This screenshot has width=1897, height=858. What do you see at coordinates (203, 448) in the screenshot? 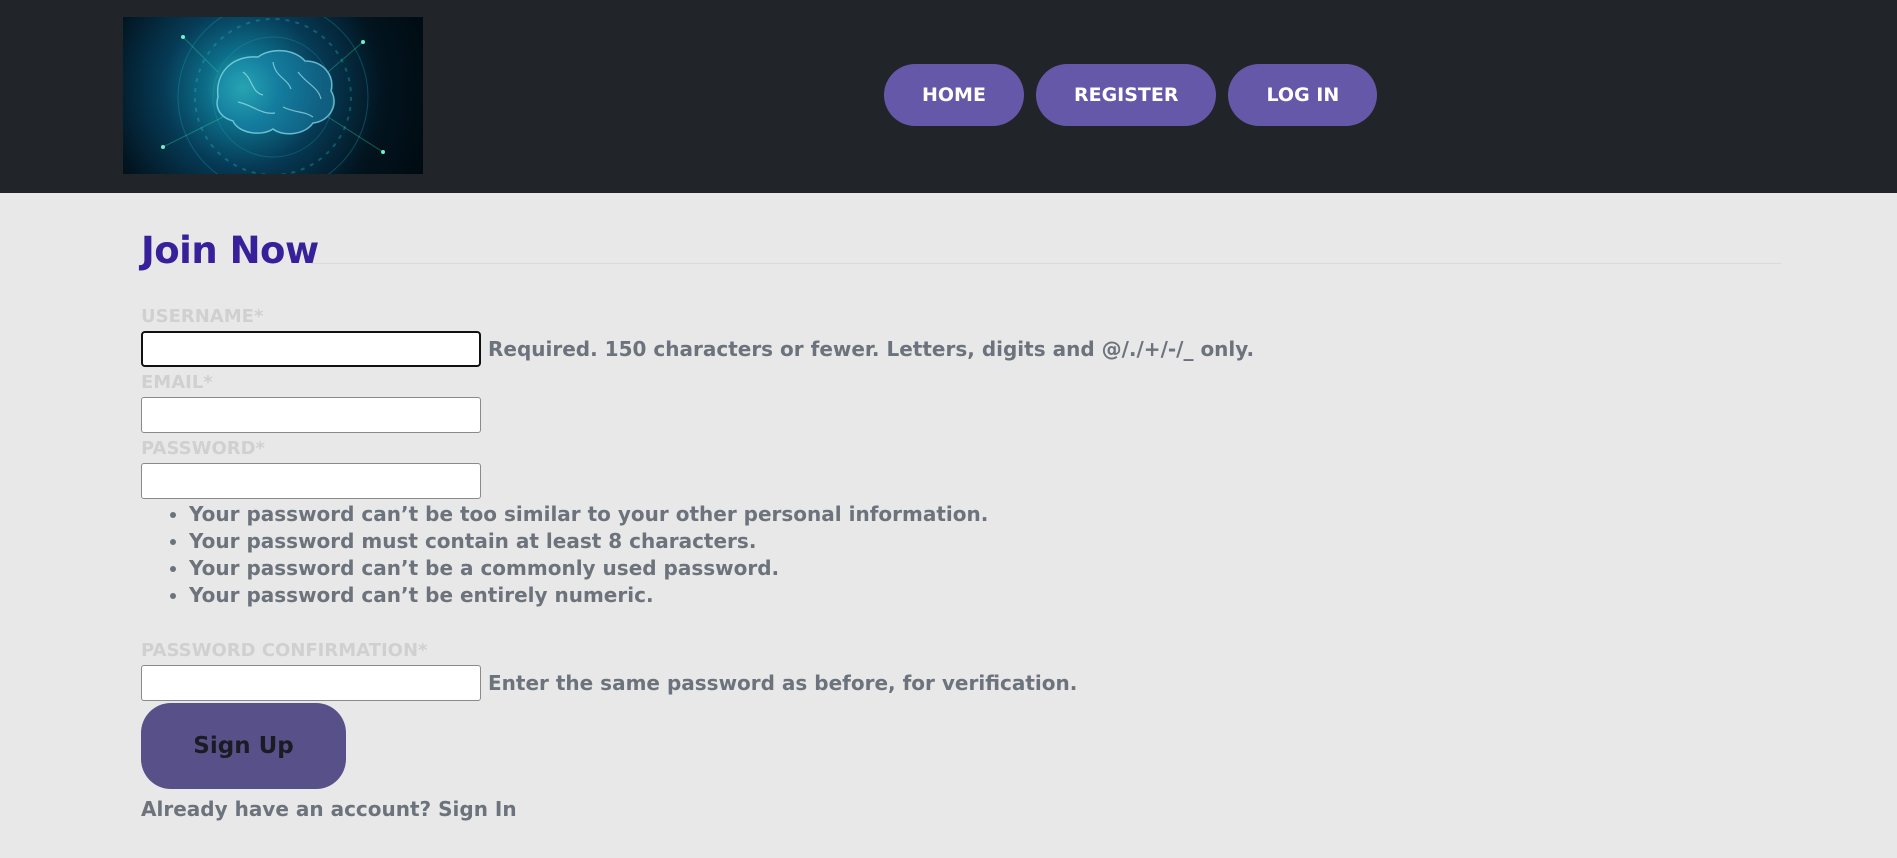
I see `password-label: PASSWORD*` at bounding box center [203, 448].